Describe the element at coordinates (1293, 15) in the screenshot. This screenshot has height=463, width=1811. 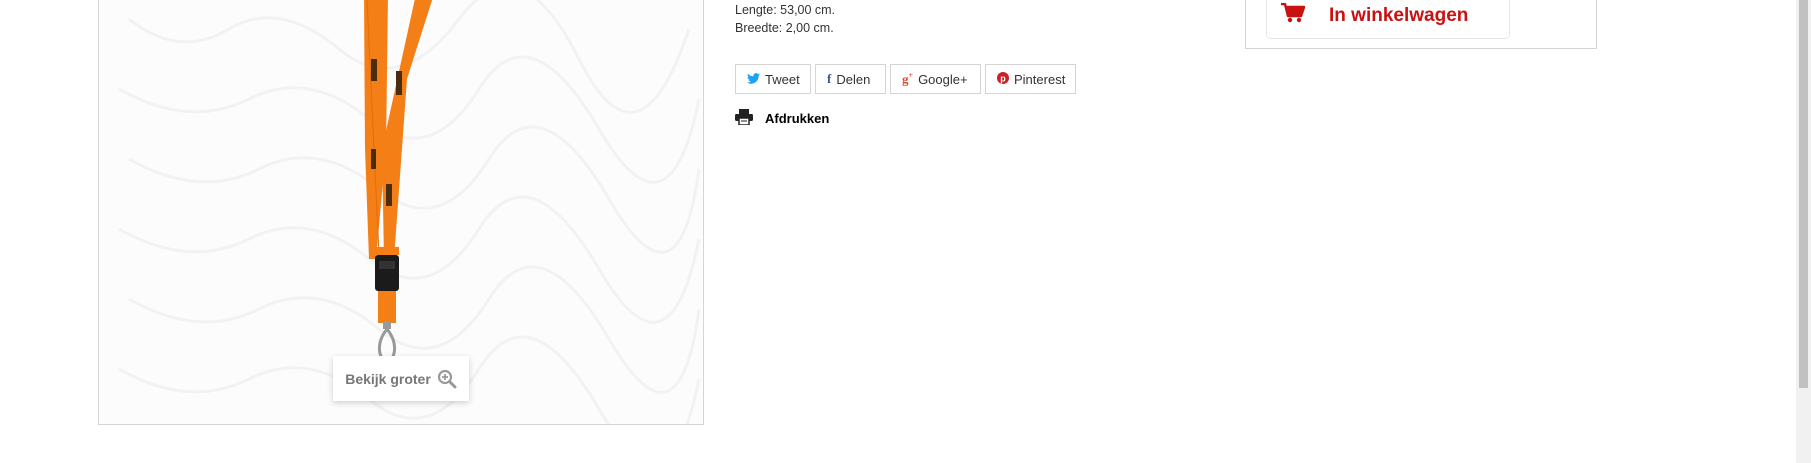
I see `cart-icon` at that location.